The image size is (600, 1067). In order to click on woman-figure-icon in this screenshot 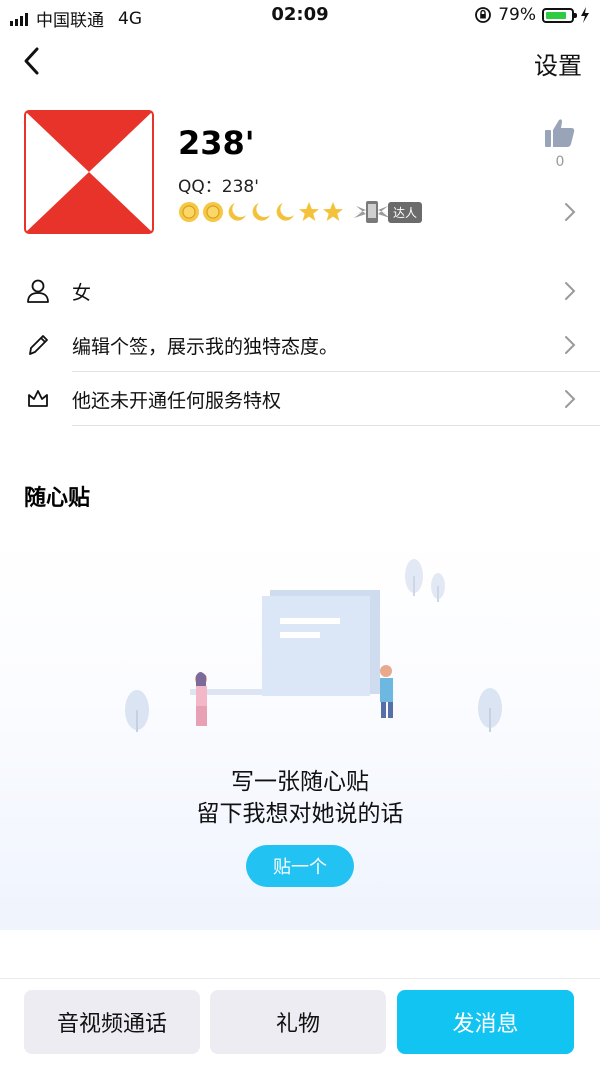, I will do `click(201, 699)`.